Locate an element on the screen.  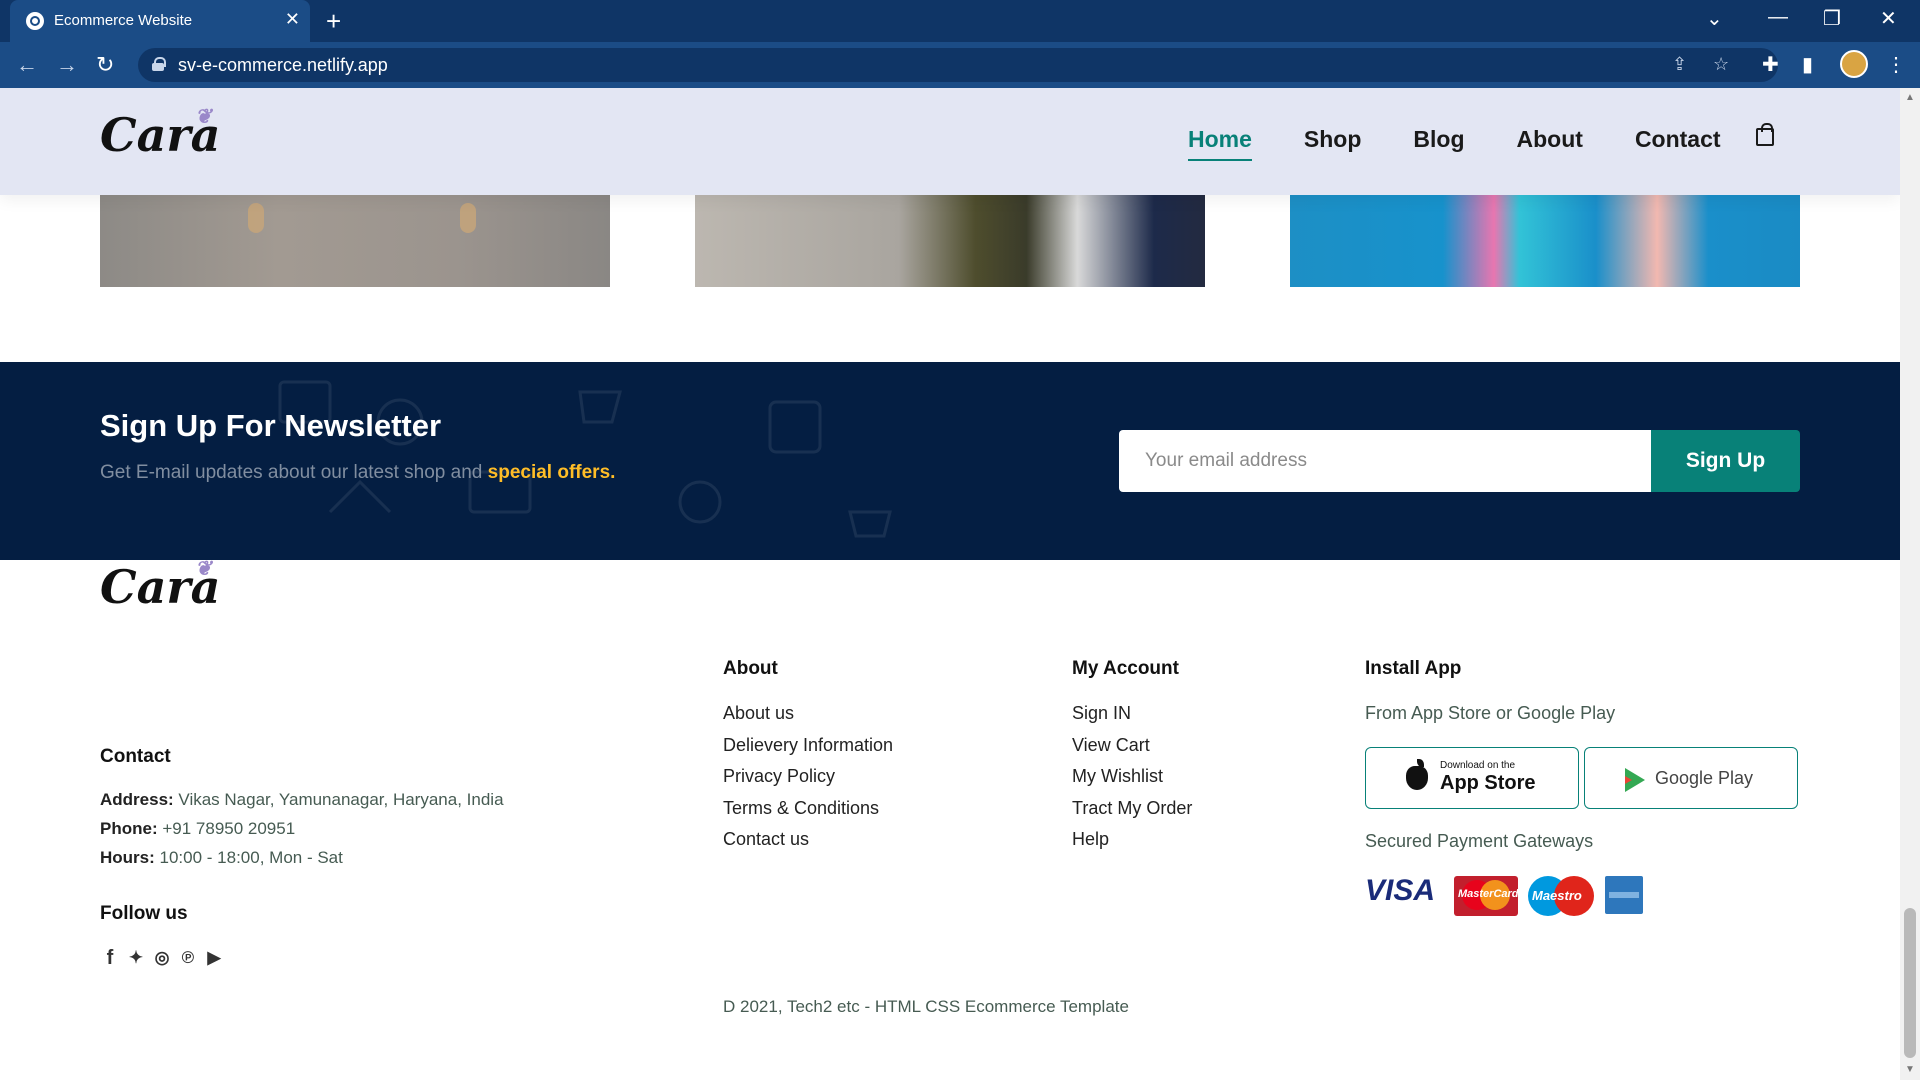
globe-icon is located at coordinates (35, 21).